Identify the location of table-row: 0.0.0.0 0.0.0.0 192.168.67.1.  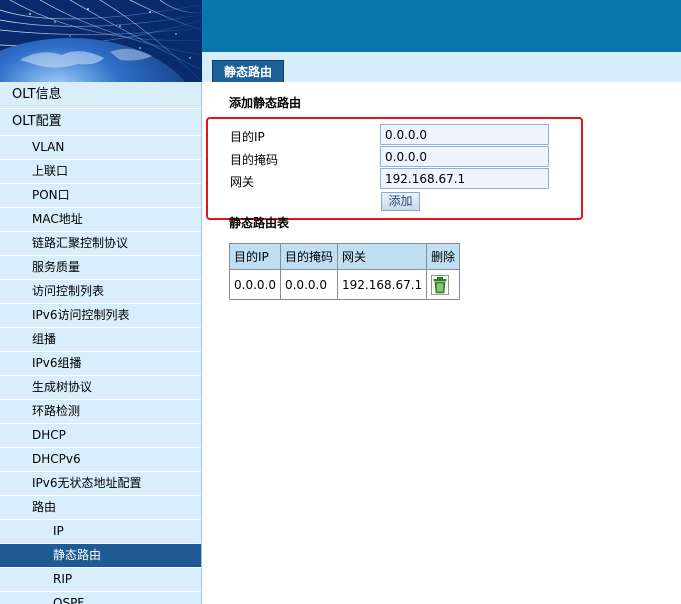
(345, 284).